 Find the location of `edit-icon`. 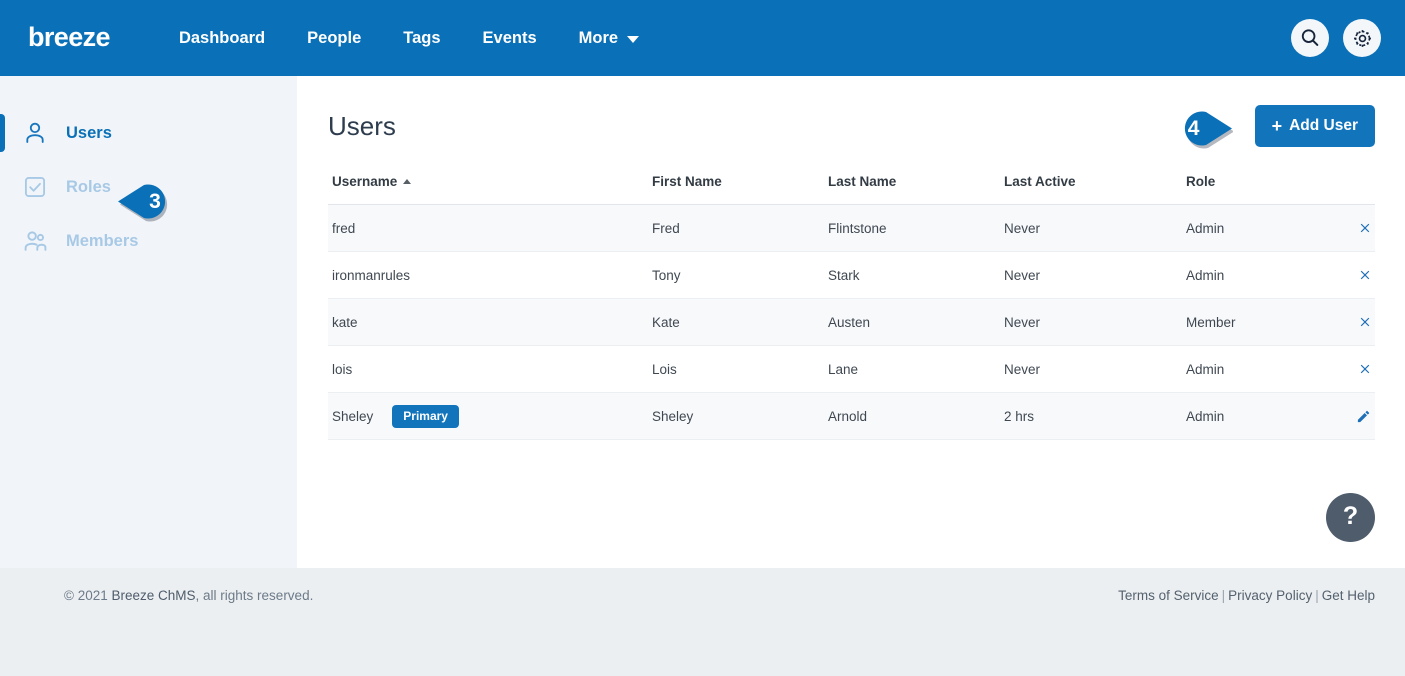

edit-icon is located at coordinates (1363, 416).